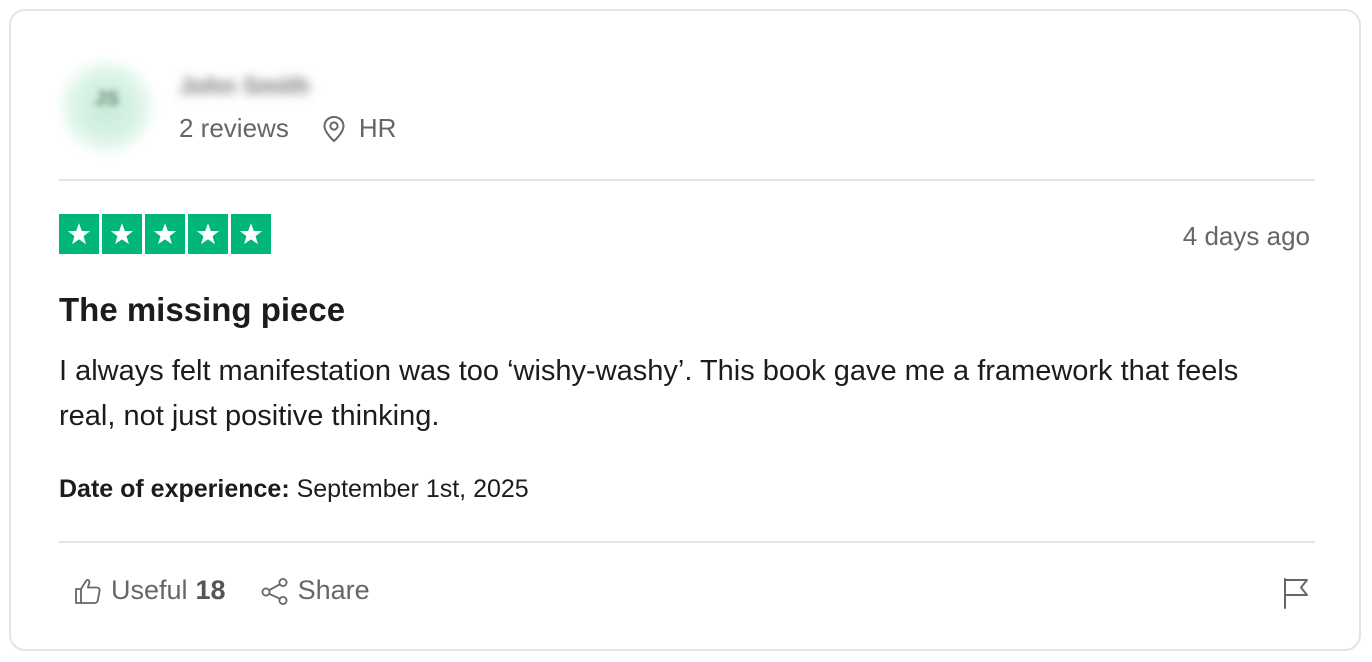 The width and height of the screenshot is (1372, 662). Describe the element at coordinates (174, 489) in the screenshot. I see `experience-label: Date of experience:` at that location.